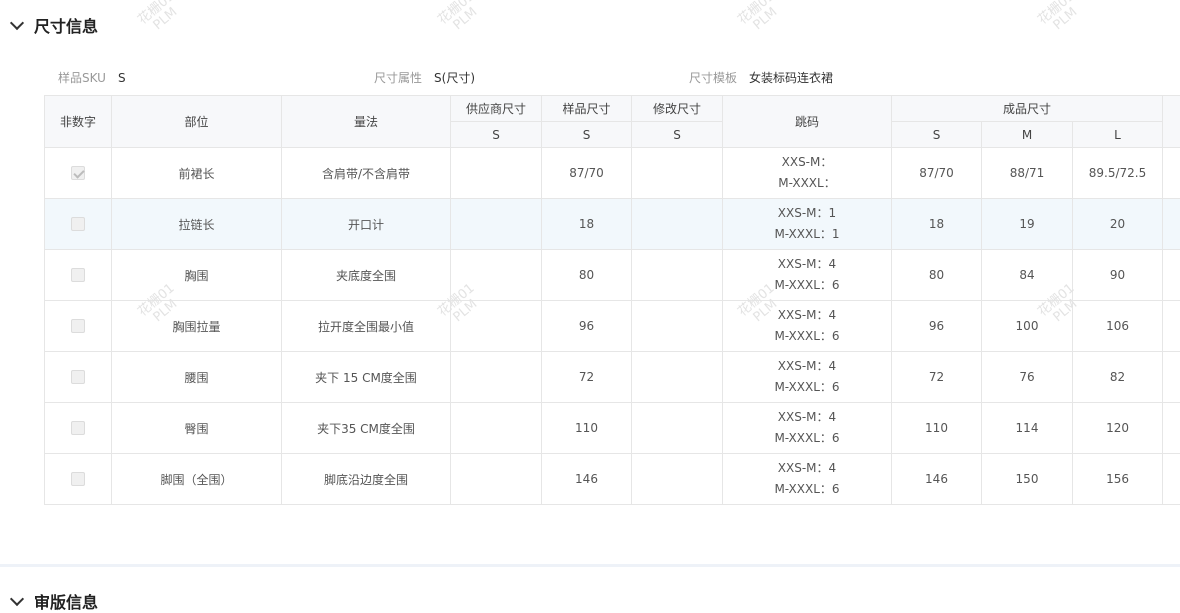 The width and height of the screenshot is (1180, 613). I want to click on finished-size-l-cell: 106, so click(1118, 326).